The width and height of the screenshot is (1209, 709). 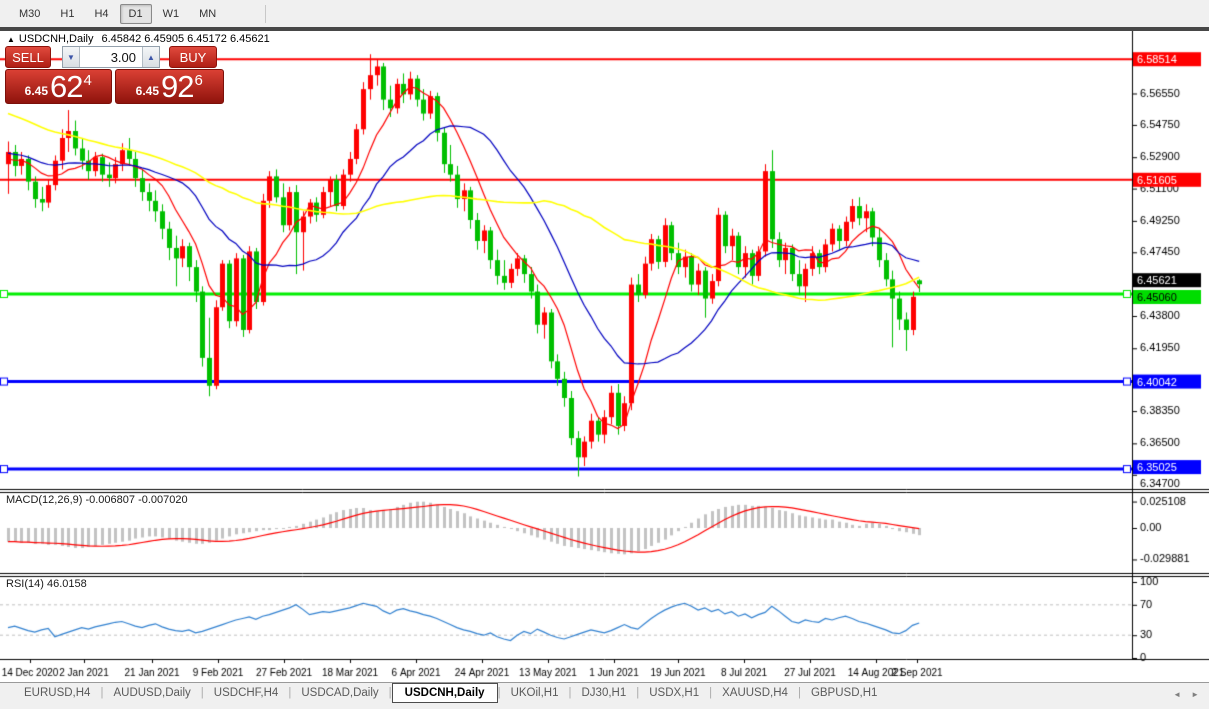 I want to click on tab-usdcnh-daily: USDCNH,Daily, so click(x=444, y=693).